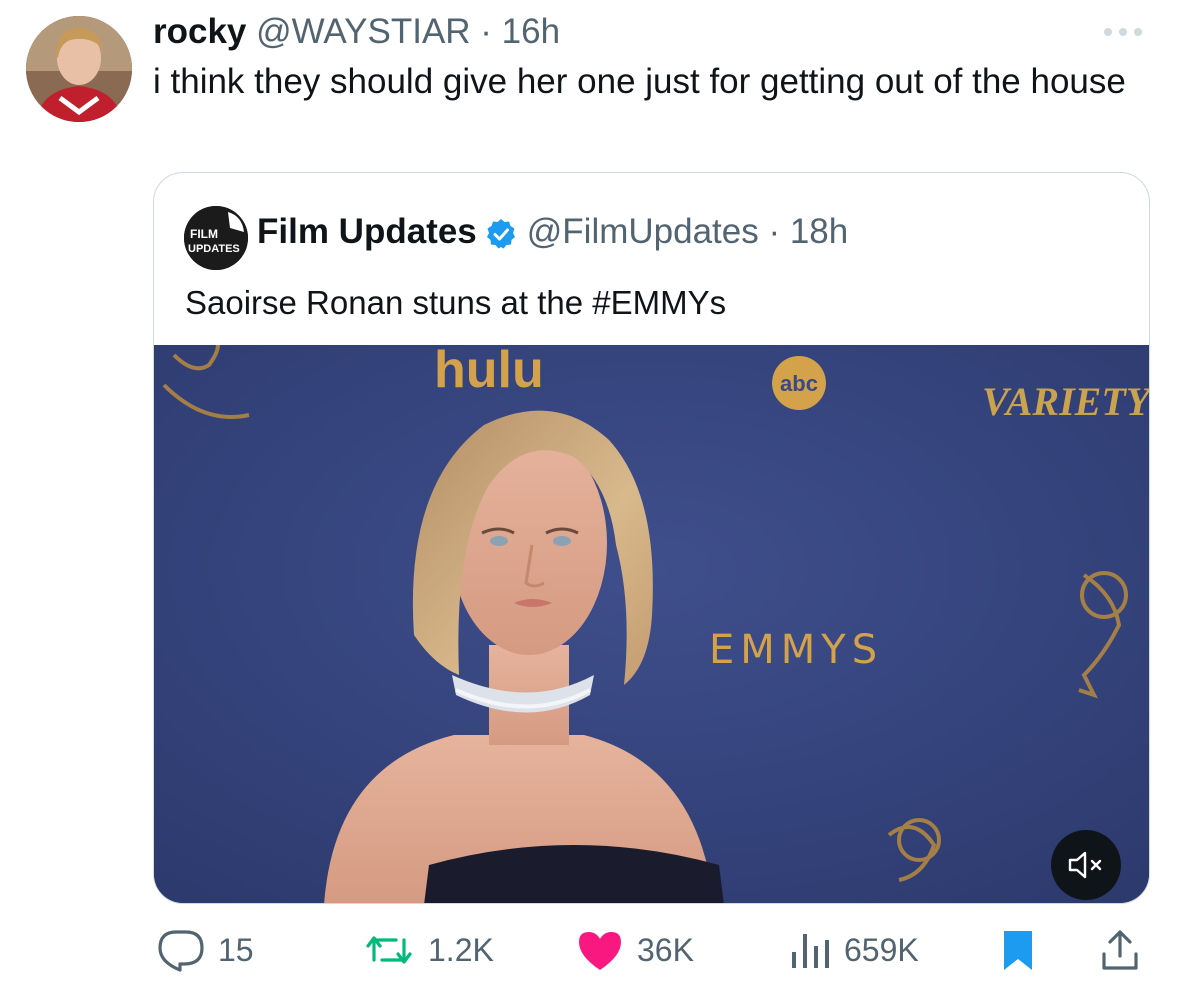  What do you see at coordinates (1066, 401) in the screenshot?
I see `media-logo-variety: VARIETY` at bounding box center [1066, 401].